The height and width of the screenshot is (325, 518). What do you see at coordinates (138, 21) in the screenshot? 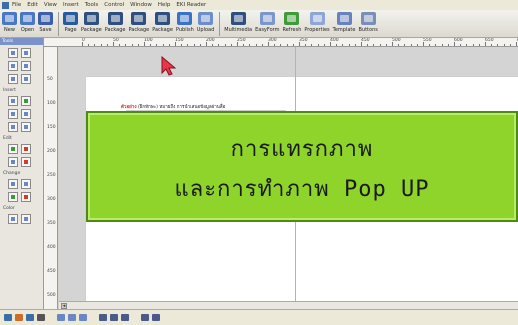
I see `package-button-3: Package` at bounding box center [138, 21].